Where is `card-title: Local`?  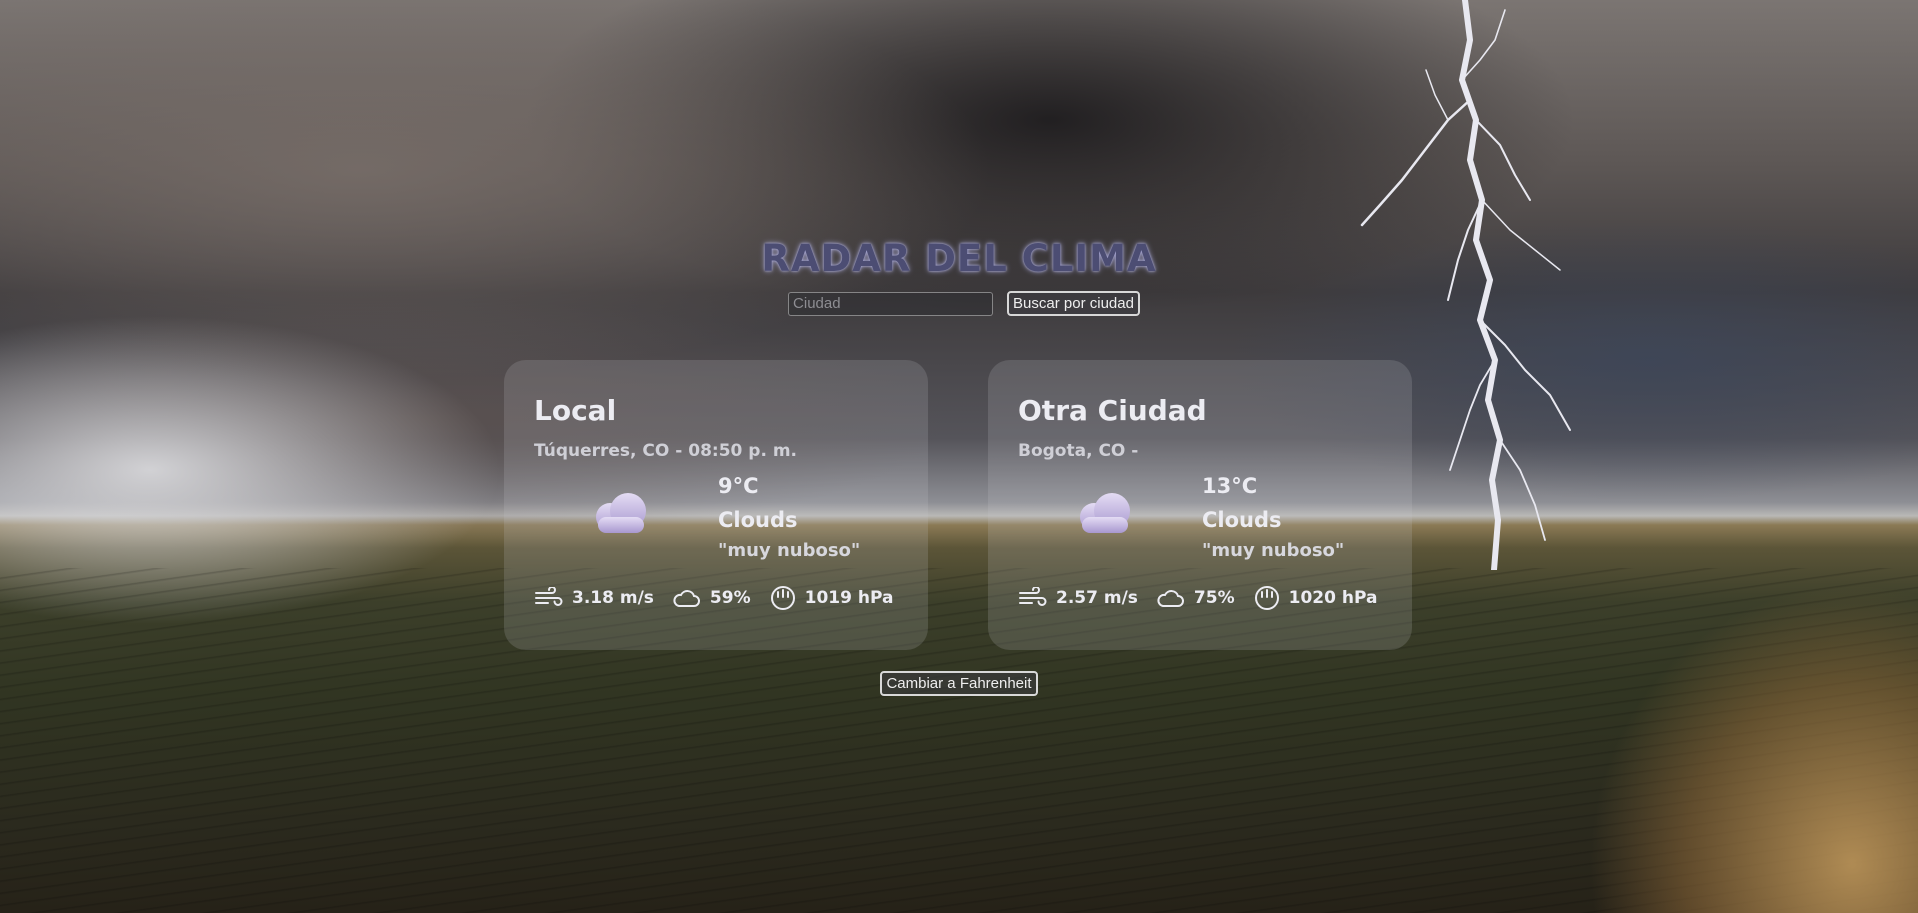 card-title: Local is located at coordinates (575, 410).